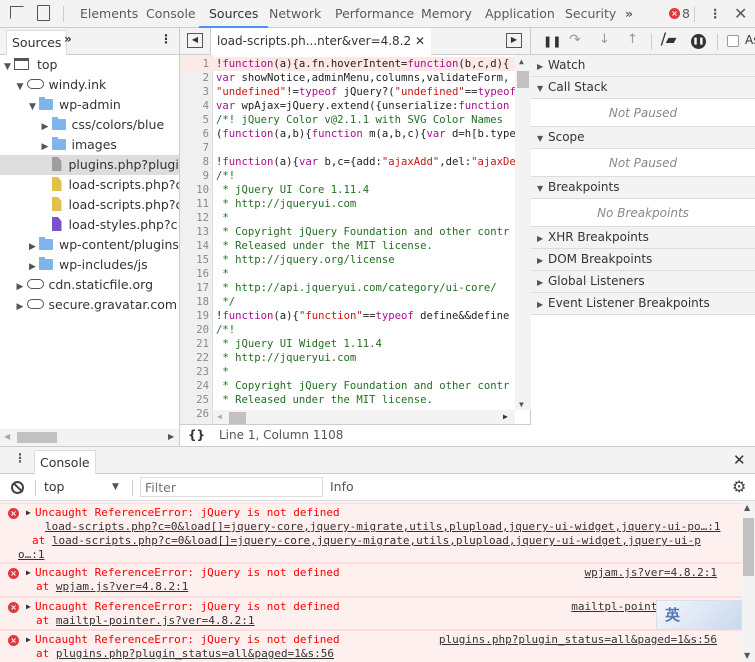 The width and height of the screenshot is (755, 662). I want to click on editor-vertical-scrollbar: ▲ ▼, so click(523, 232).